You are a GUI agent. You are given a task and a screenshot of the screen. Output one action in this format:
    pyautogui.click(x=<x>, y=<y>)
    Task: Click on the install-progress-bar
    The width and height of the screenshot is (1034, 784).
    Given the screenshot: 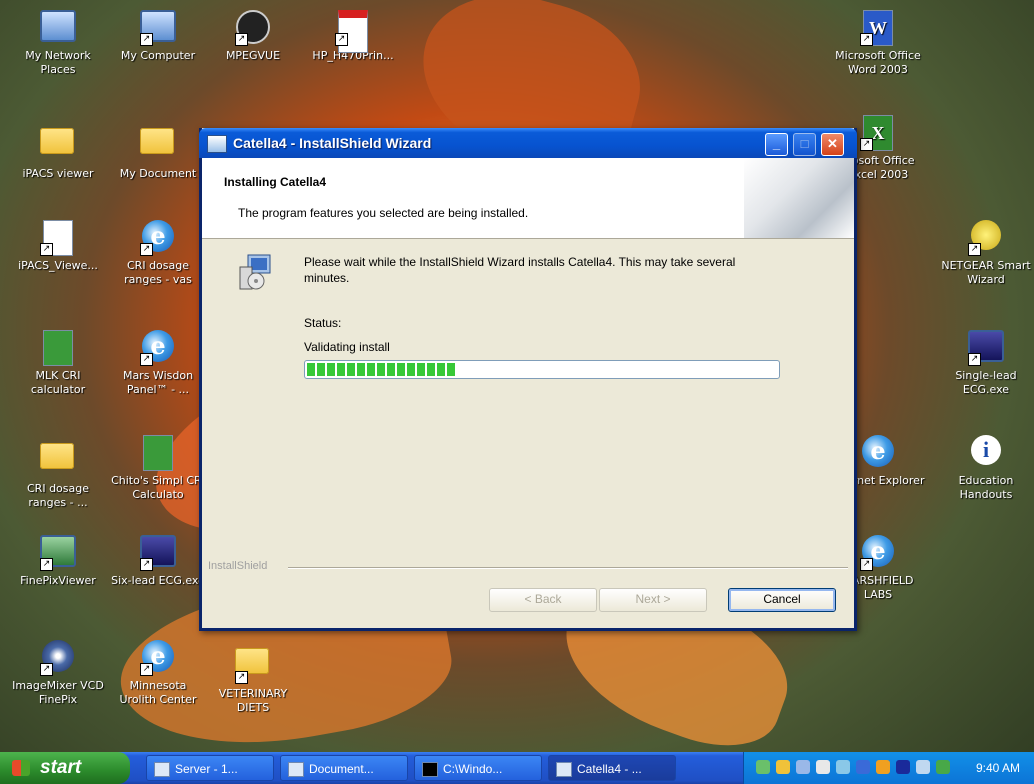 What is the action you would take?
    pyautogui.click(x=542, y=369)
    